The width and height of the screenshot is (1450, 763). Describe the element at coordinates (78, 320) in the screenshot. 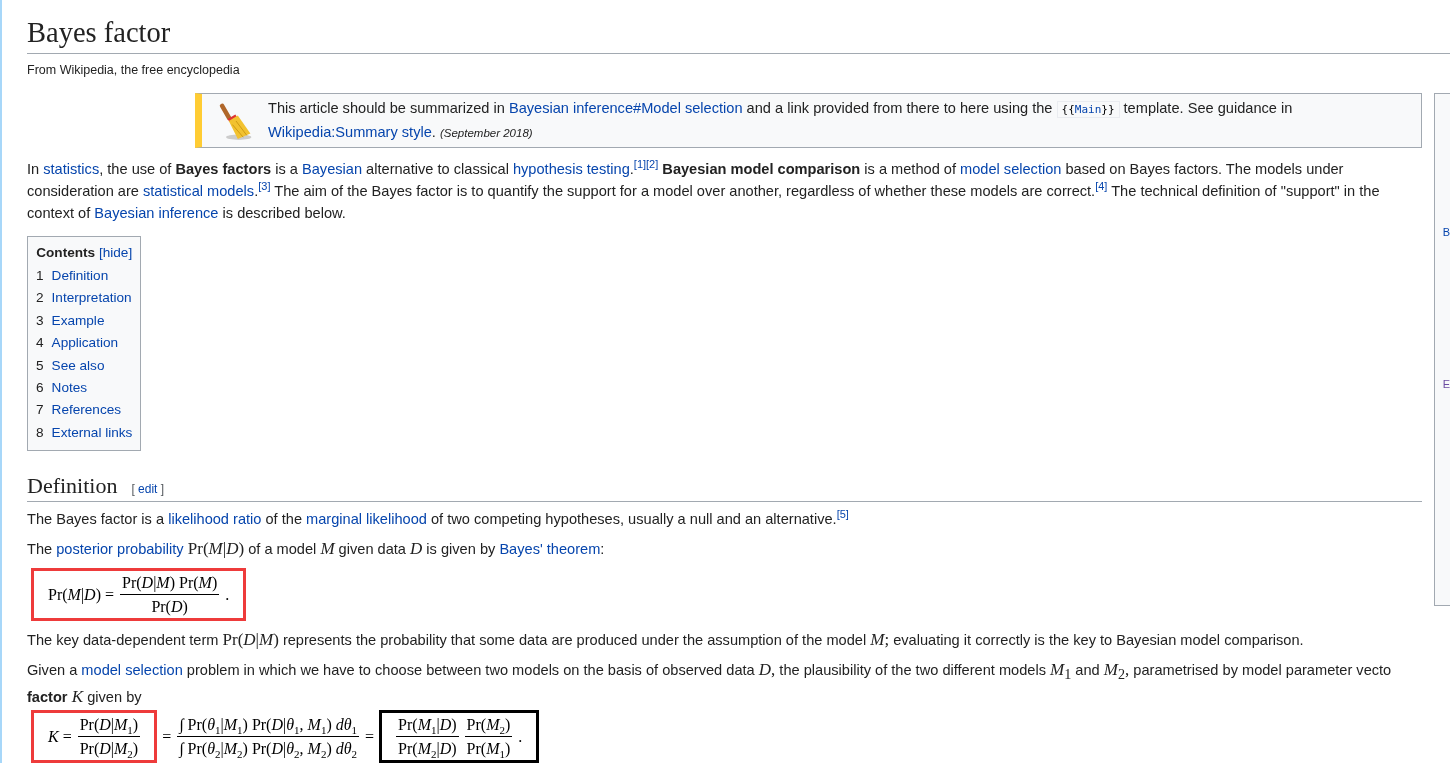

I see `contents-link: Example` at that location.